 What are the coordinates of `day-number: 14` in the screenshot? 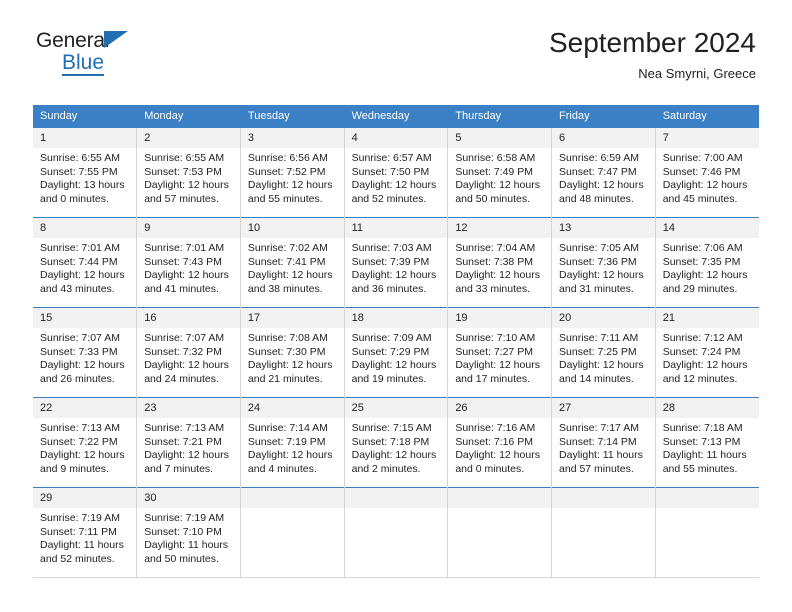 It's located at (707, 228).